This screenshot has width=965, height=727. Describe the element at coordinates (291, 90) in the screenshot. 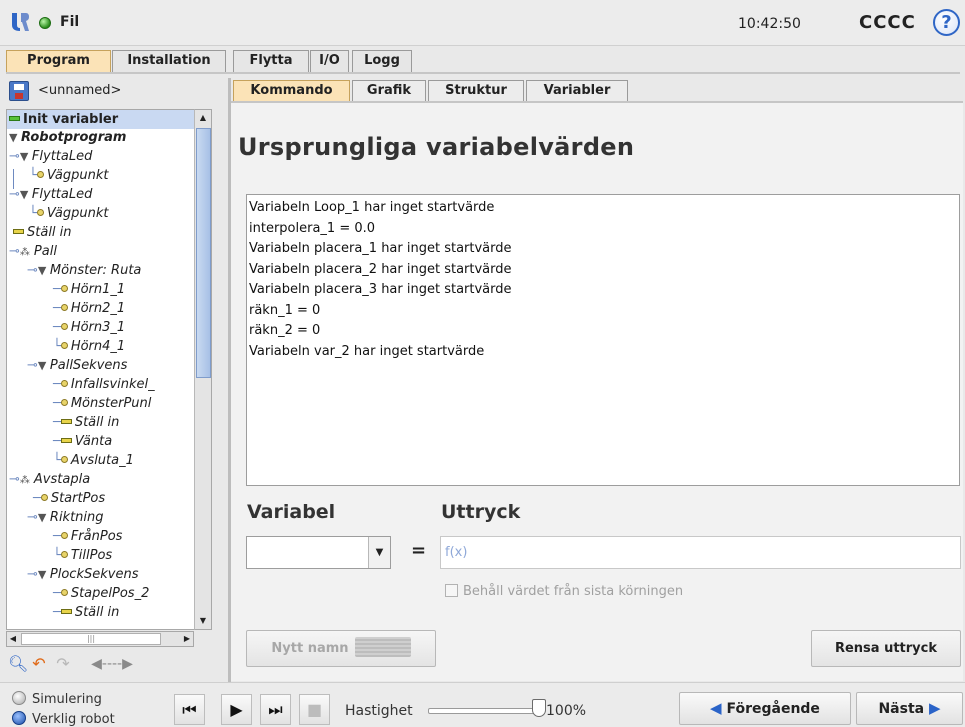

I see `tab-command: Kommando` at that location.